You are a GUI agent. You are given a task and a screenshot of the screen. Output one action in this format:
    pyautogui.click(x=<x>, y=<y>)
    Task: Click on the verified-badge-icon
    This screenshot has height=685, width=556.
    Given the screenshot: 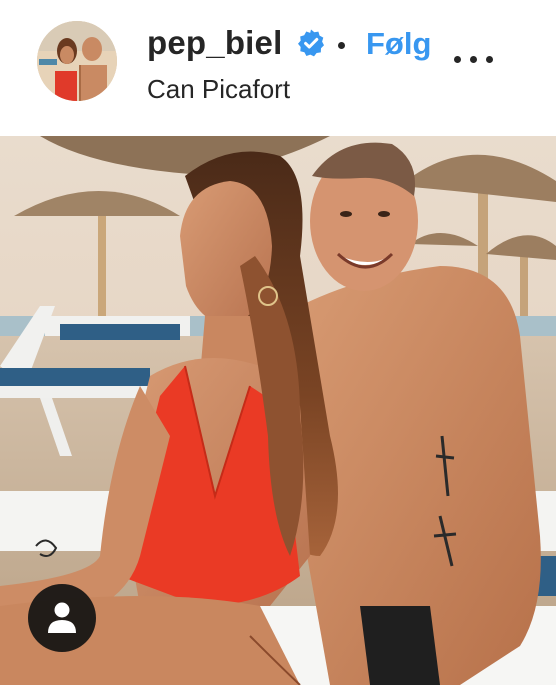 What is the action you would take?
    pyautogui.click(x=311, y=43)
    